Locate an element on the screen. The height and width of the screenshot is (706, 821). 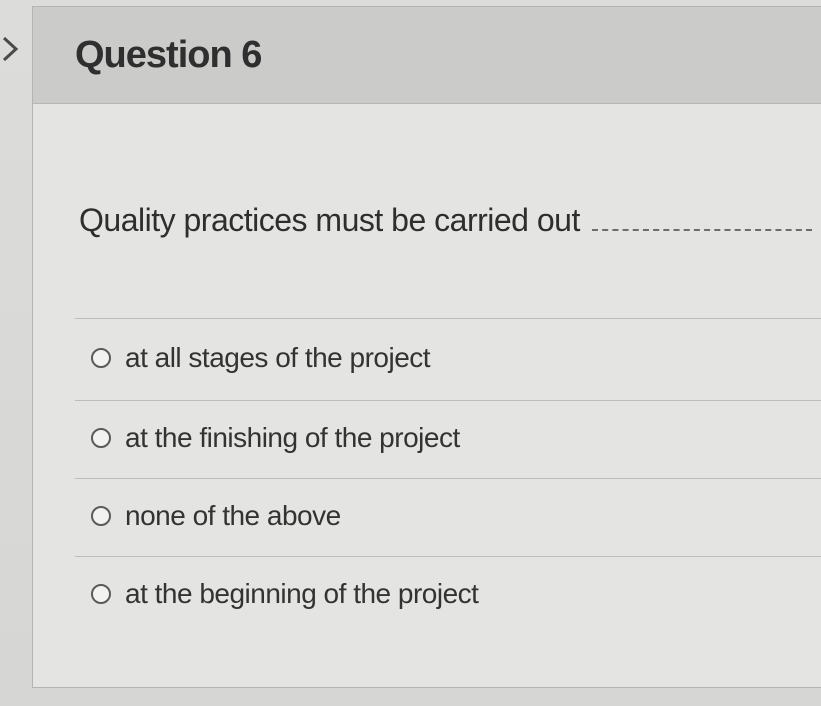
question-header: Question 6 is located at coordinates (427, 55).